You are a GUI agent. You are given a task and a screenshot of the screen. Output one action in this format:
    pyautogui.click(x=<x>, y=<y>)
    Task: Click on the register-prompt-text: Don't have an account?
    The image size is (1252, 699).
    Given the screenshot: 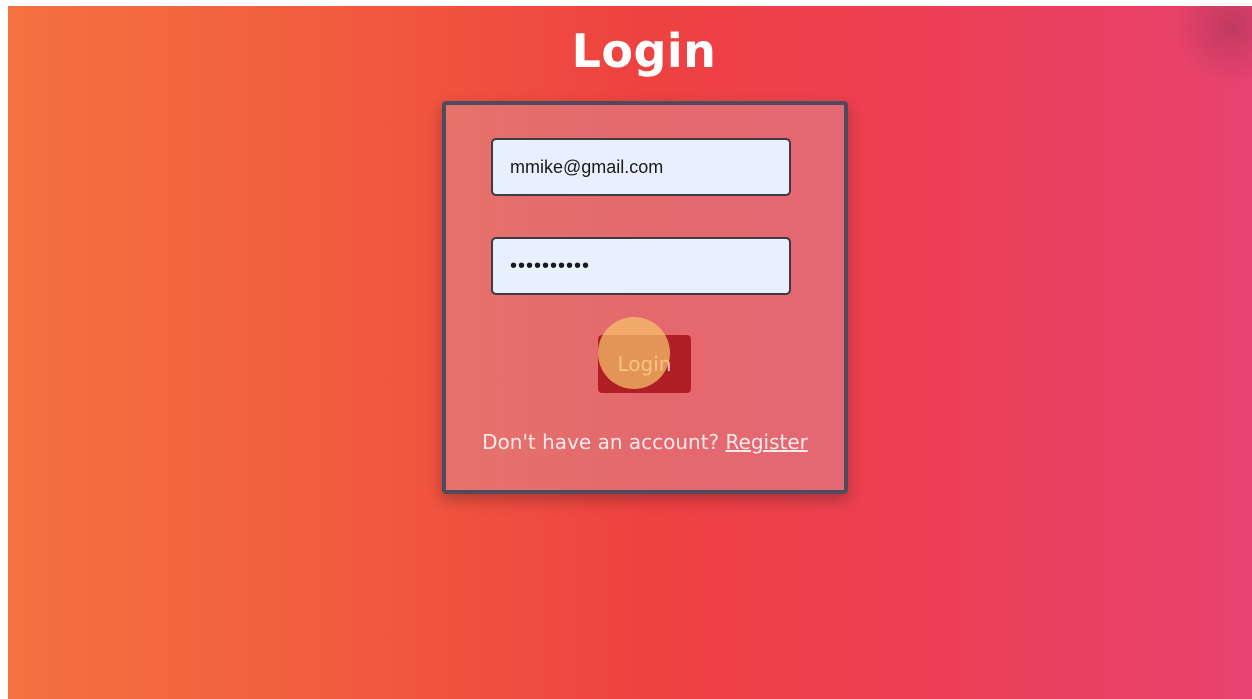 What is the action you would take?
    pyautogui.click(x=604, y=442)
    